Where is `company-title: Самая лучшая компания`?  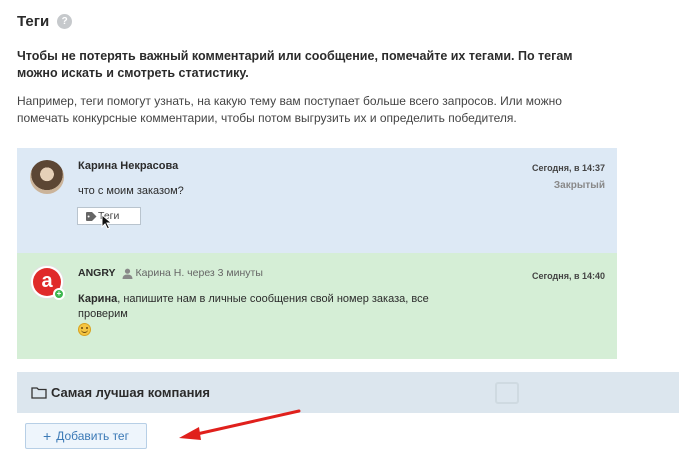
company-title: Самая лучшая компания is located at coordinates (120, 392).